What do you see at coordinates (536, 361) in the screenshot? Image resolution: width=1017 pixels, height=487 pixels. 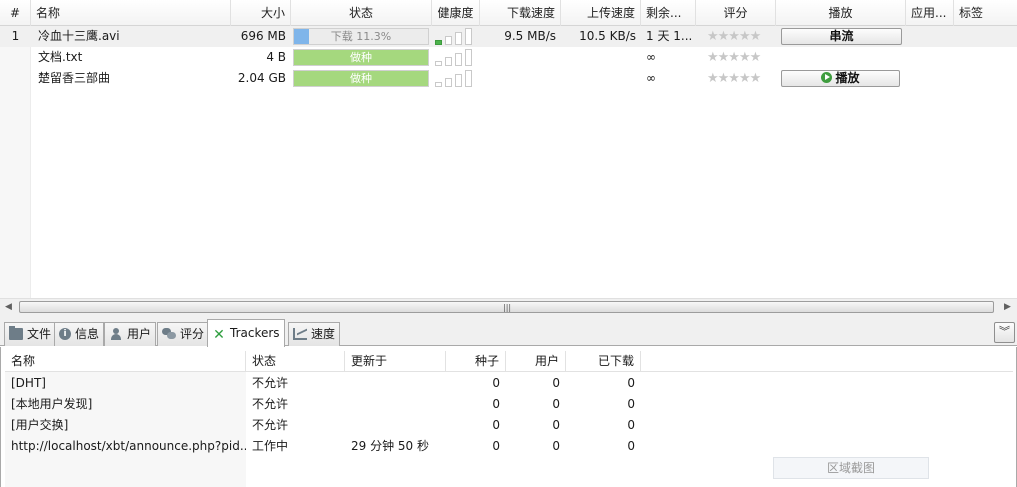 I see `tracker-column-peers: 用户` at bounding box center [536, 361].